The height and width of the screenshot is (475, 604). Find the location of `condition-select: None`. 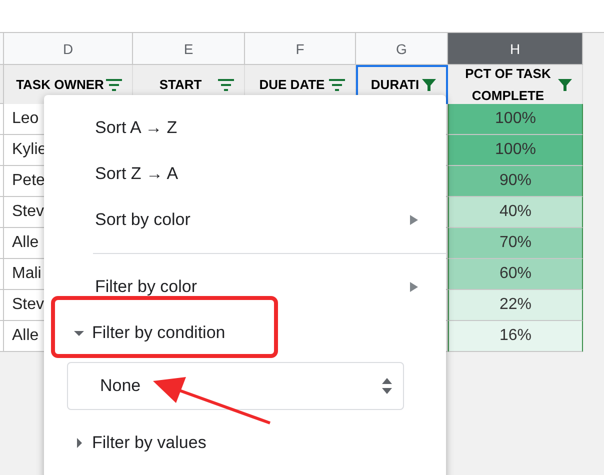

condition-select: None is located at coordinates (235, 386).